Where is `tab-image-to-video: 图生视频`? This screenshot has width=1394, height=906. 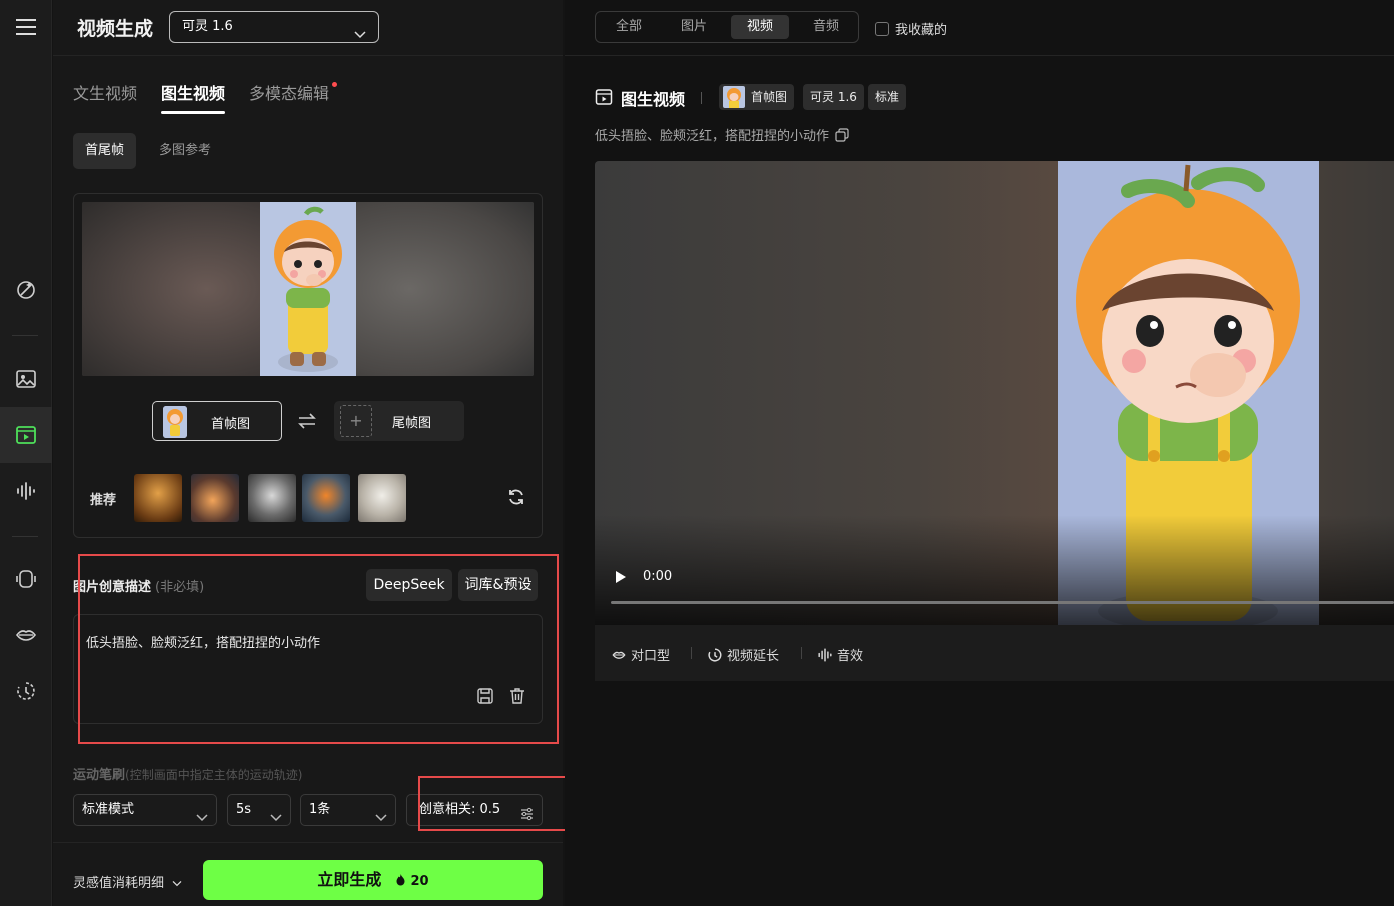
tab-image-to-video: 图生视频 is located at coordinates (193, 97).